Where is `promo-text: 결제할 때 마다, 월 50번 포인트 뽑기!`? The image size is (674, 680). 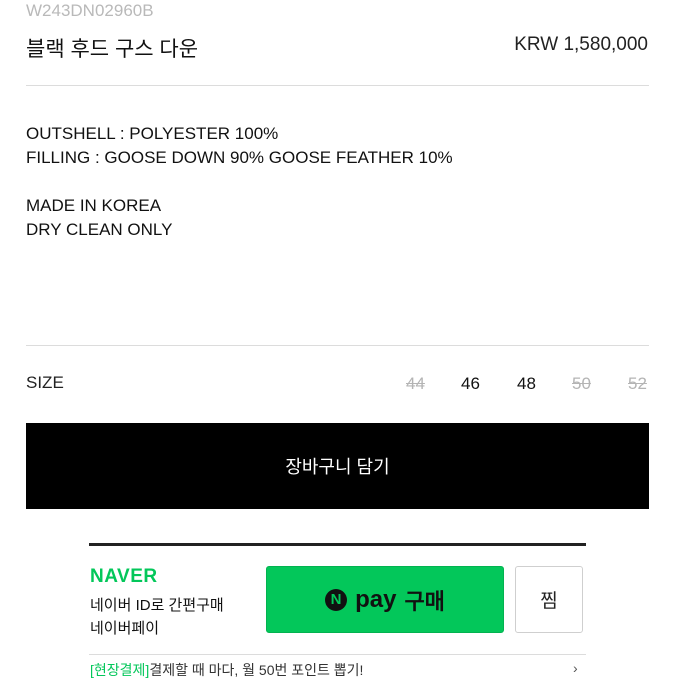
promo-text: 결제할 때 마다, 월 50번 포인트 뽑기! is located at coordinates (256, 670).